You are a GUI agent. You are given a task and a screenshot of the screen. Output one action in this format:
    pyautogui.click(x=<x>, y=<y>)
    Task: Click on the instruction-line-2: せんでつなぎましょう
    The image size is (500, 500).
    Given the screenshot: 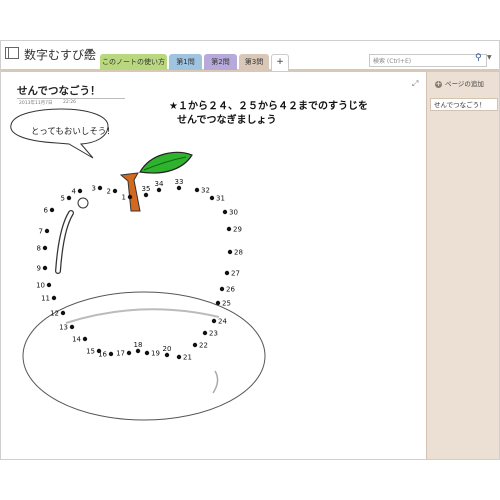 What is the action you would take?
    pyautogui.click(x=227, y=120)
    